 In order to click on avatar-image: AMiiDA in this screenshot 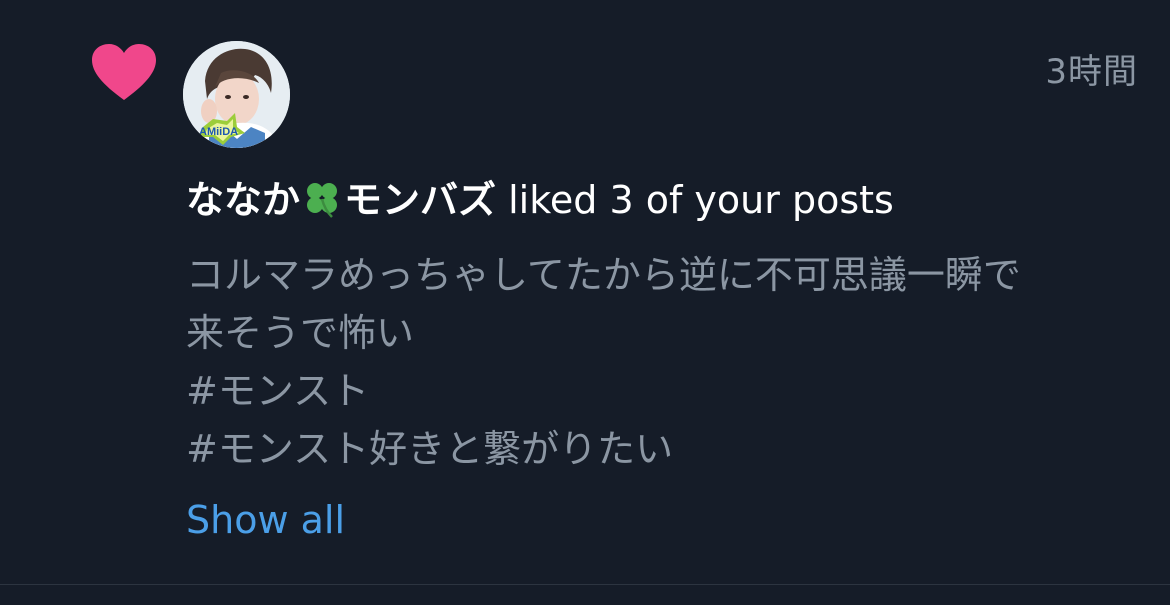, I will do `click(236, 94)`.